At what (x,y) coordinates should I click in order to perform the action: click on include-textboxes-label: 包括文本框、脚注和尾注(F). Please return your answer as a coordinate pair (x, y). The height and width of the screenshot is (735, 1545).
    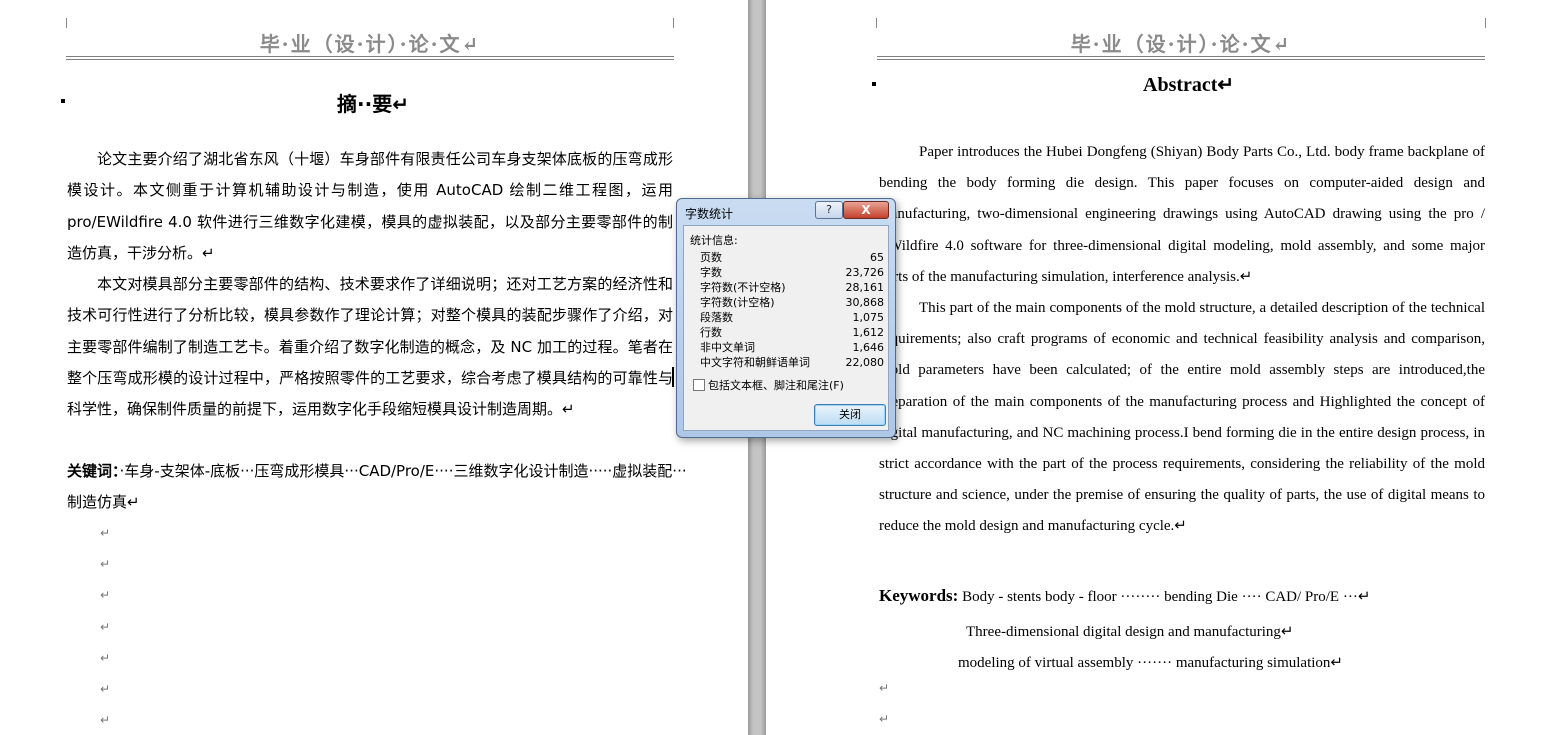
    Looking at the image, I should click on (776, 385).